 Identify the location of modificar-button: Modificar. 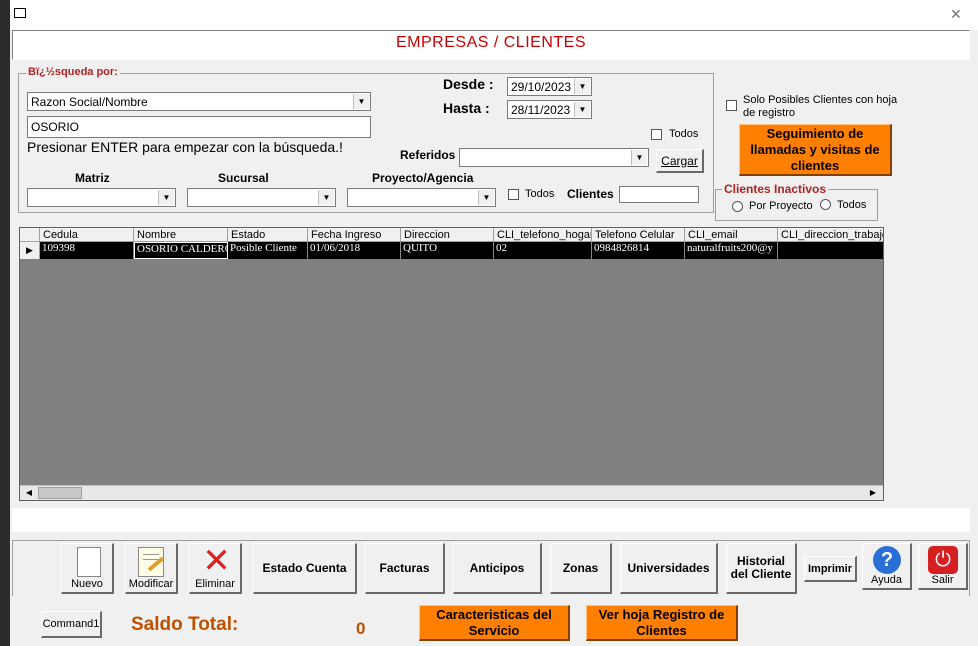
(151, 568).